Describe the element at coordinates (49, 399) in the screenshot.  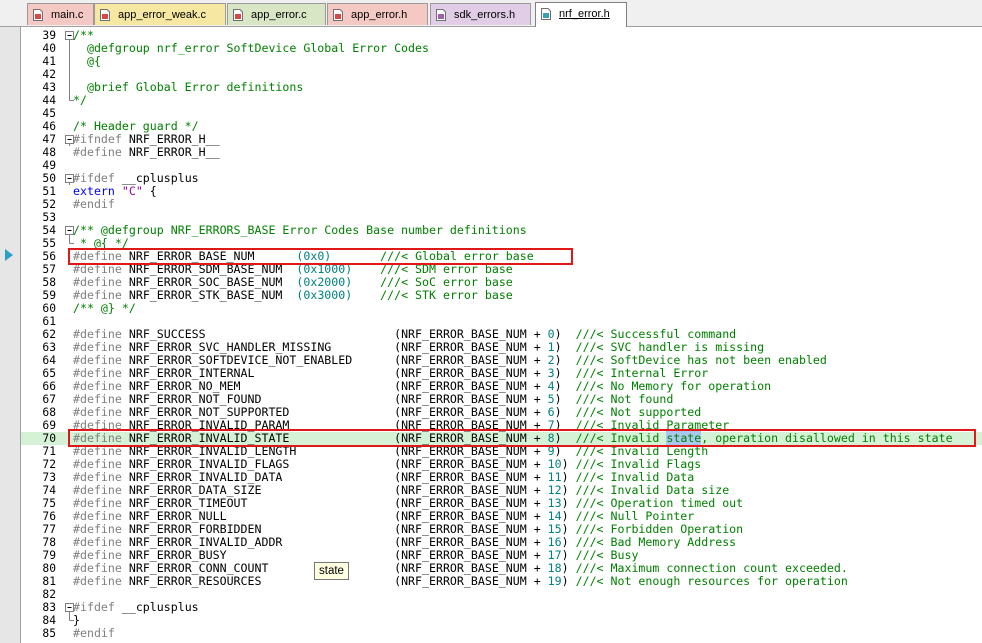
I see `line-number: 67` at that location.